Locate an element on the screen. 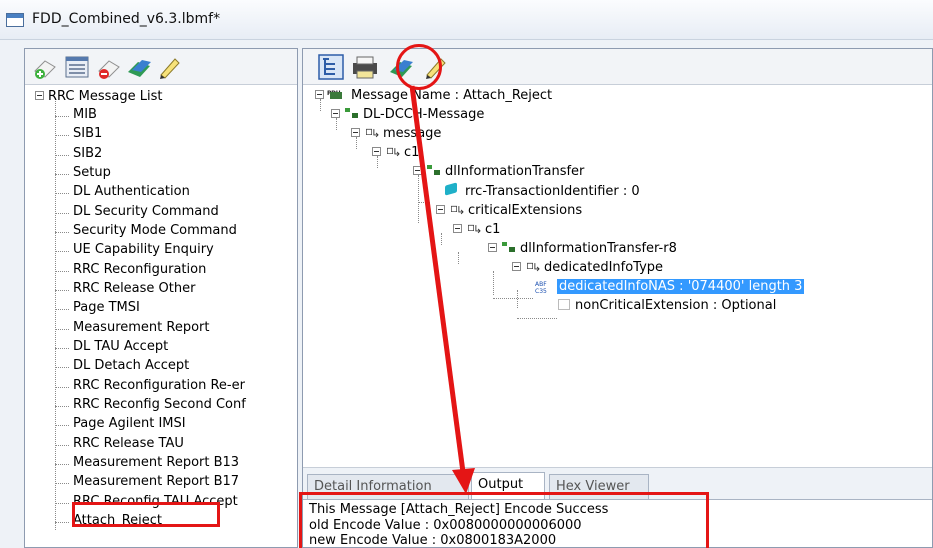  message-list-toolbar is located at coordinates (161, 67).